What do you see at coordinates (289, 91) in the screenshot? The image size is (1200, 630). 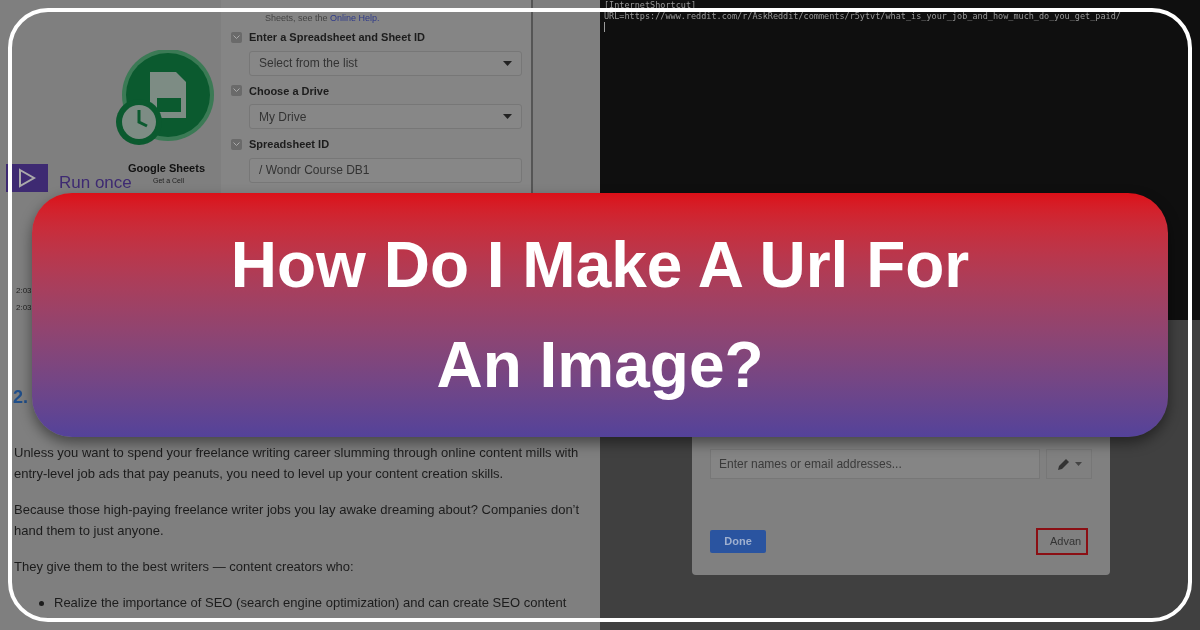 I see `field-label: Choose a Drive` at bounding box center [289, 91].